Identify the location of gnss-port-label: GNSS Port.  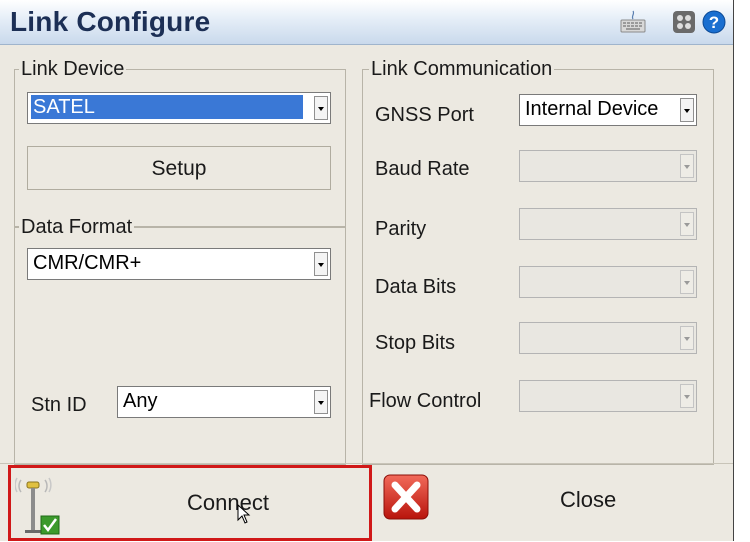
(424, 115).